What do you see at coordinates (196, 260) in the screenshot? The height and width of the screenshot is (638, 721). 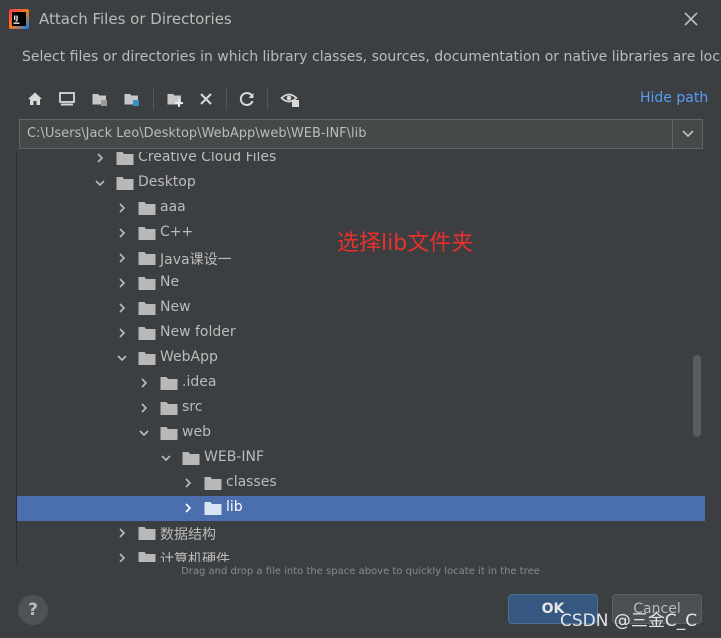 I see `tree-item-label: Java课设一` at bounding box center [196, 260].